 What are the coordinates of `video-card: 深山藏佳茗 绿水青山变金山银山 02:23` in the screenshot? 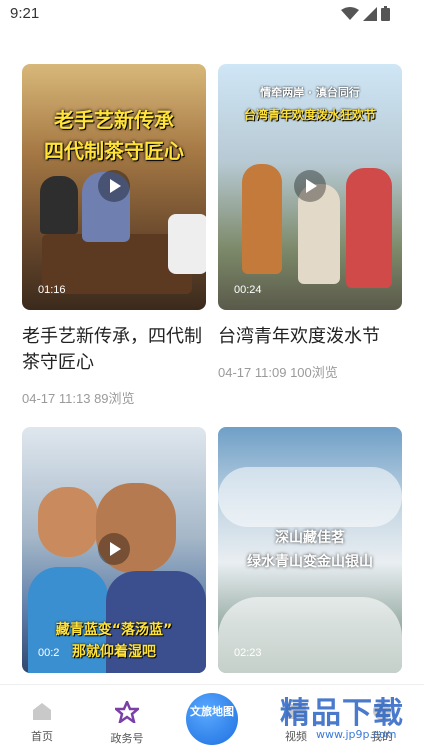 It's located at (310, 550).